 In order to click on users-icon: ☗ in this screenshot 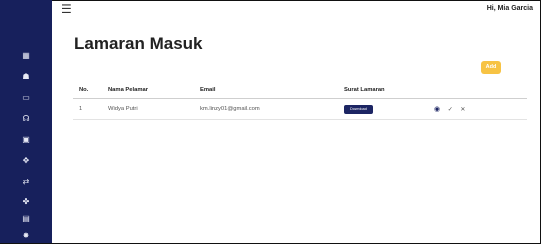, I will do `click(26, 77)`.